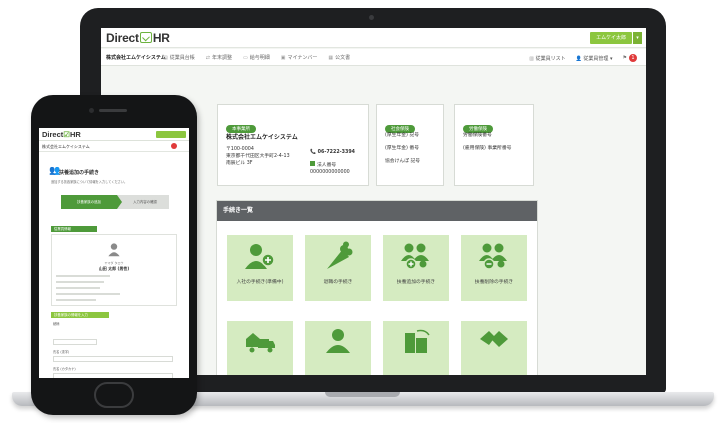 The image size is (725, 423). What do you see at coordinates (630, 58) in the screenshot?
I see `notification-button: ⚑ 1` at bounding box center [630, 58].